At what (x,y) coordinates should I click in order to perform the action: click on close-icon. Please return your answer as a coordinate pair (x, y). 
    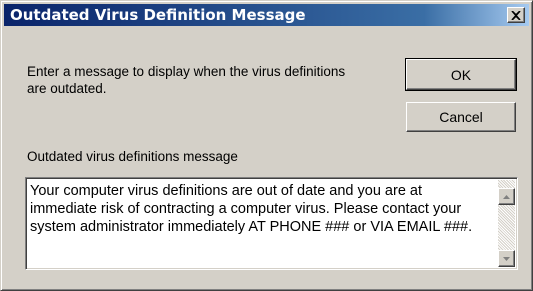
    Looking at the image, I should click on (516, 15).